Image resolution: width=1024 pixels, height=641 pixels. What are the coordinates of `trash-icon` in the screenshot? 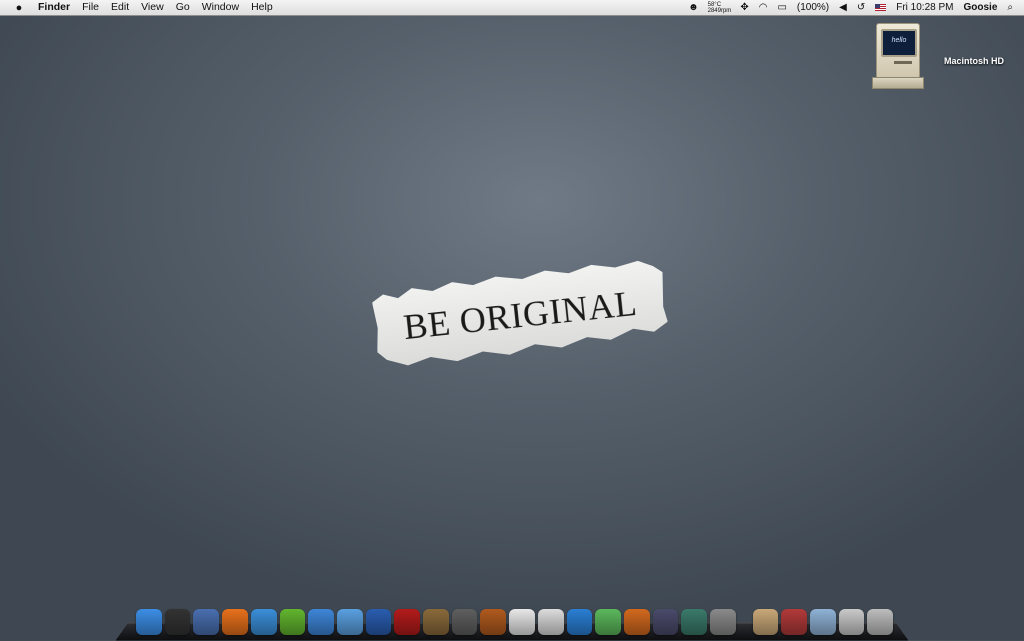 It's located at (880, 622).